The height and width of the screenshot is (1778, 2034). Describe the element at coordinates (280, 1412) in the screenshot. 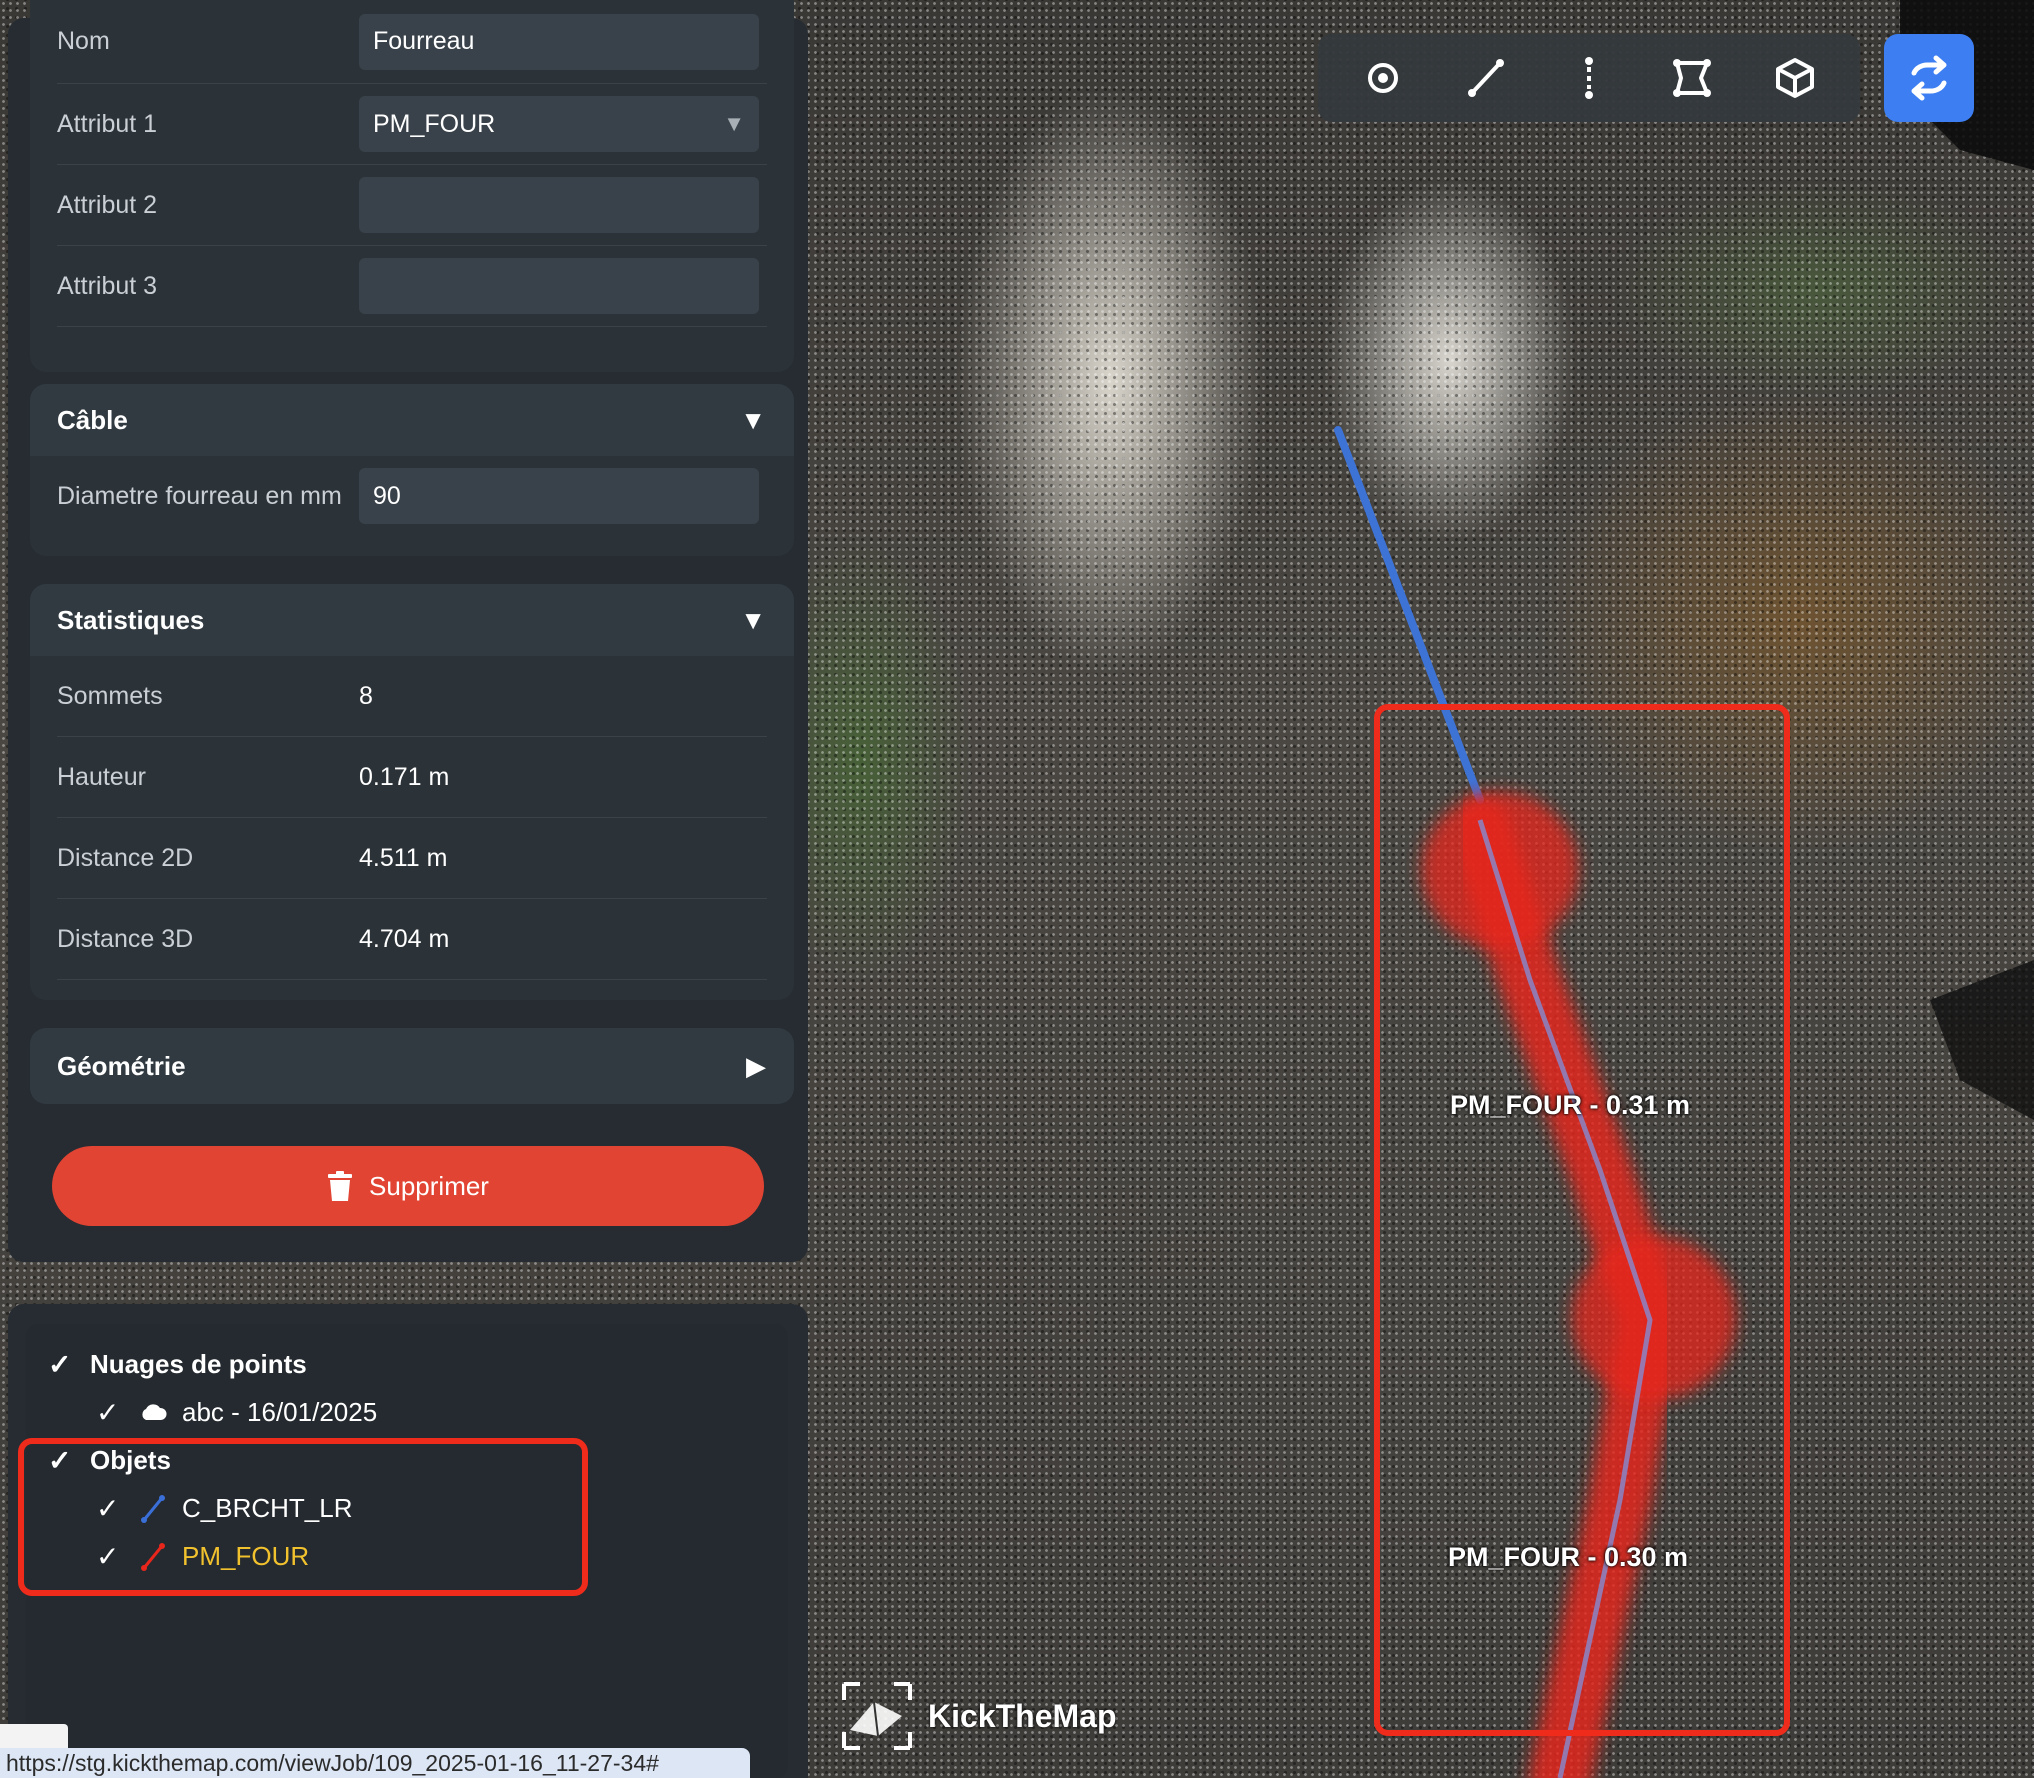

I see `layer-item-label: abc - 16/01/2025` at that location.